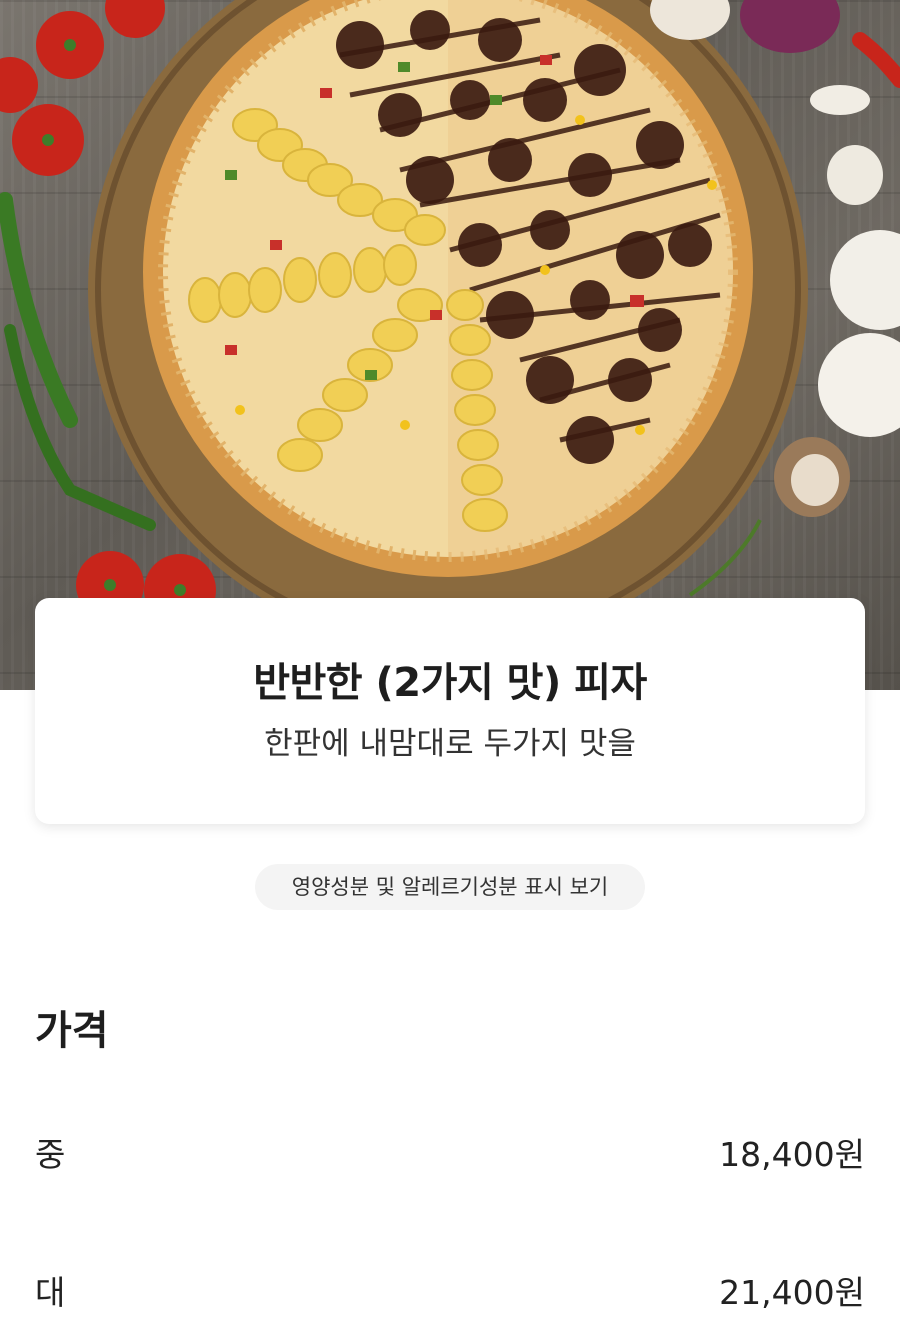 Image resolution: width=900 pixels, height=1344 pixels. What do you see at coordinates (72, 1031) in the screenshot?
I see `price-heading: 가격` at bounding box center [72, 1031].